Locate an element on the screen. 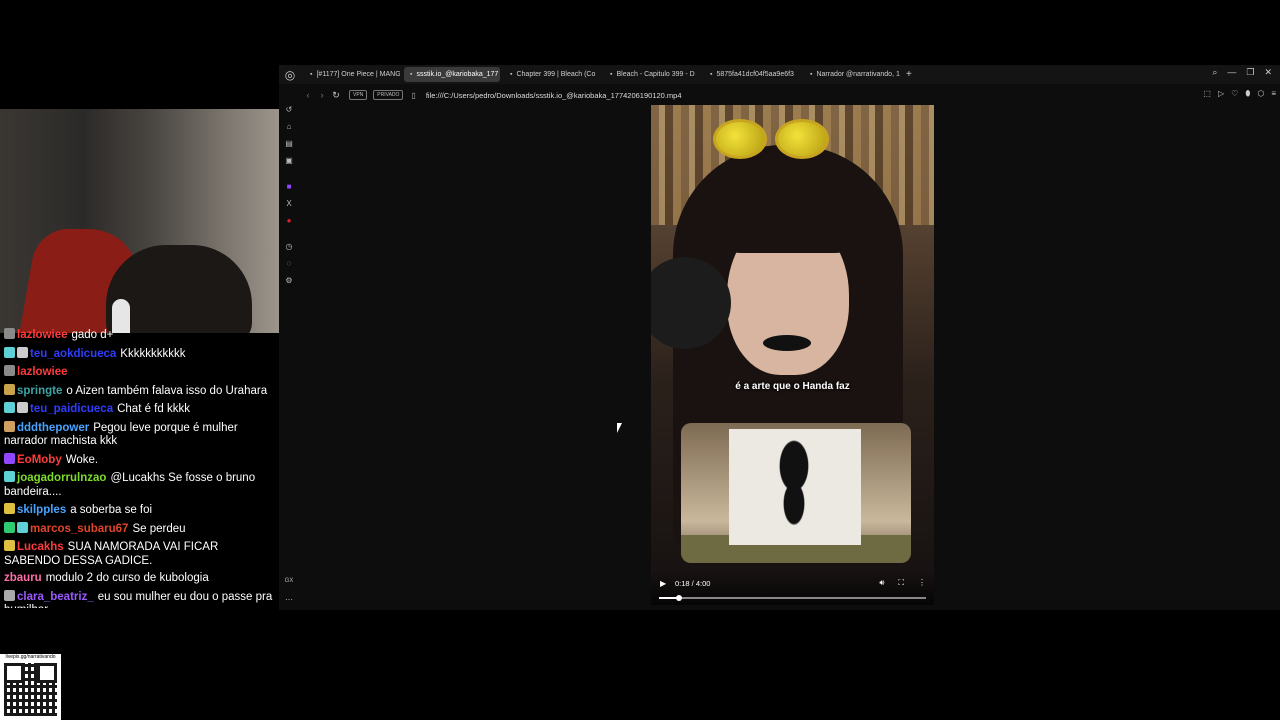 The image size is (1280, 720). chat-message: marcos_subaru67 Se perdeu is located at coordinates (139, 529).